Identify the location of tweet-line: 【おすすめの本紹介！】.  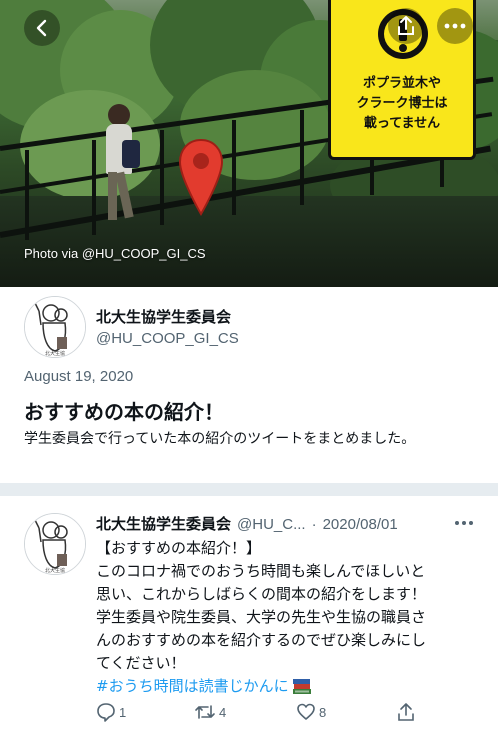
(179, 548).